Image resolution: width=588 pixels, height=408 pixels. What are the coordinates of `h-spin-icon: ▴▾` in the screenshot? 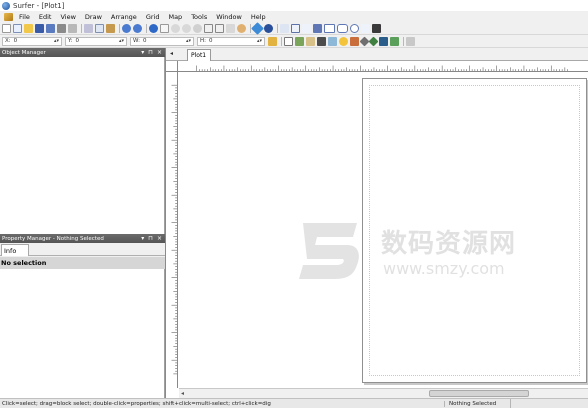 It's located at (259, 41).